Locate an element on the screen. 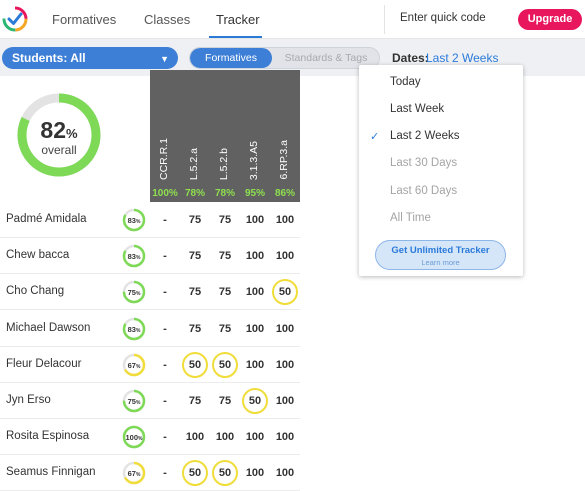 The height and width of the screenshot is (491, 585). student-score: 75% is located at coordinates (134, 401).